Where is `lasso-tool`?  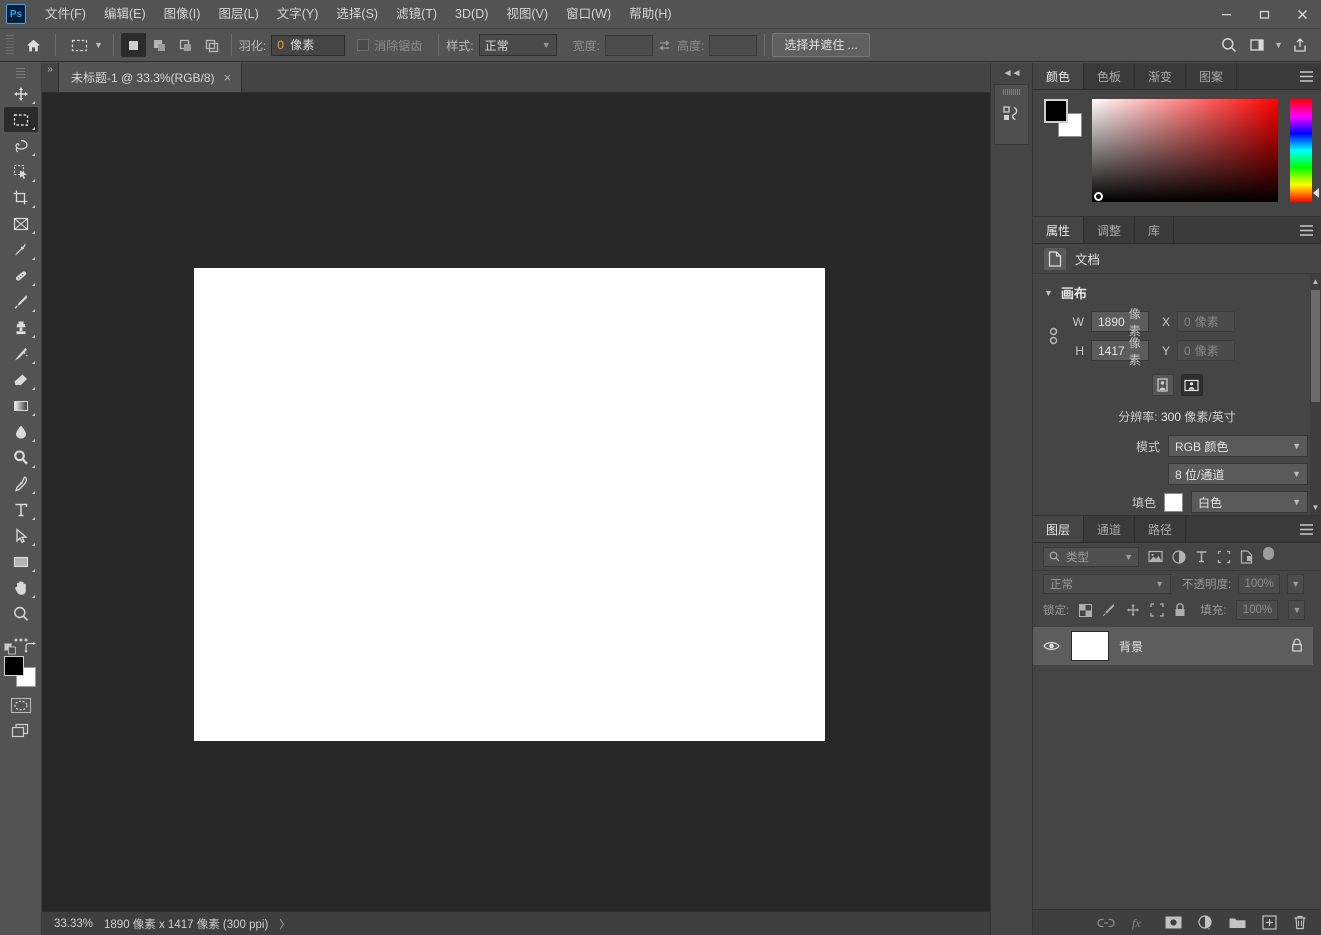 lasso-tool is located at coordinates (21, 145).